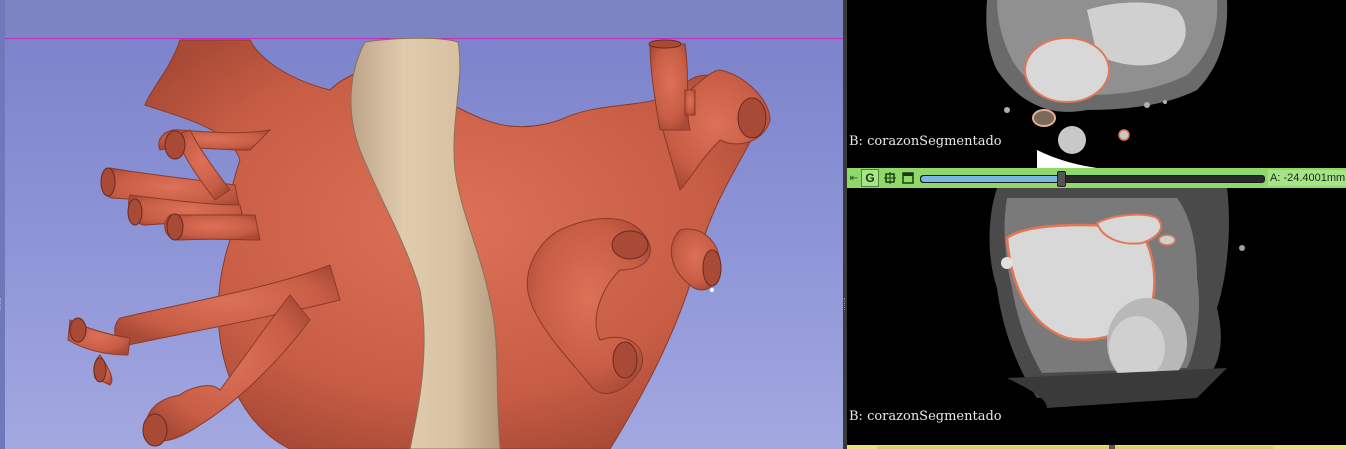 The width and height of the screenshot is (1346, 449). Describe the element at coordinates (1, 304) in the screenshot. I see `resize-grip` at that location.